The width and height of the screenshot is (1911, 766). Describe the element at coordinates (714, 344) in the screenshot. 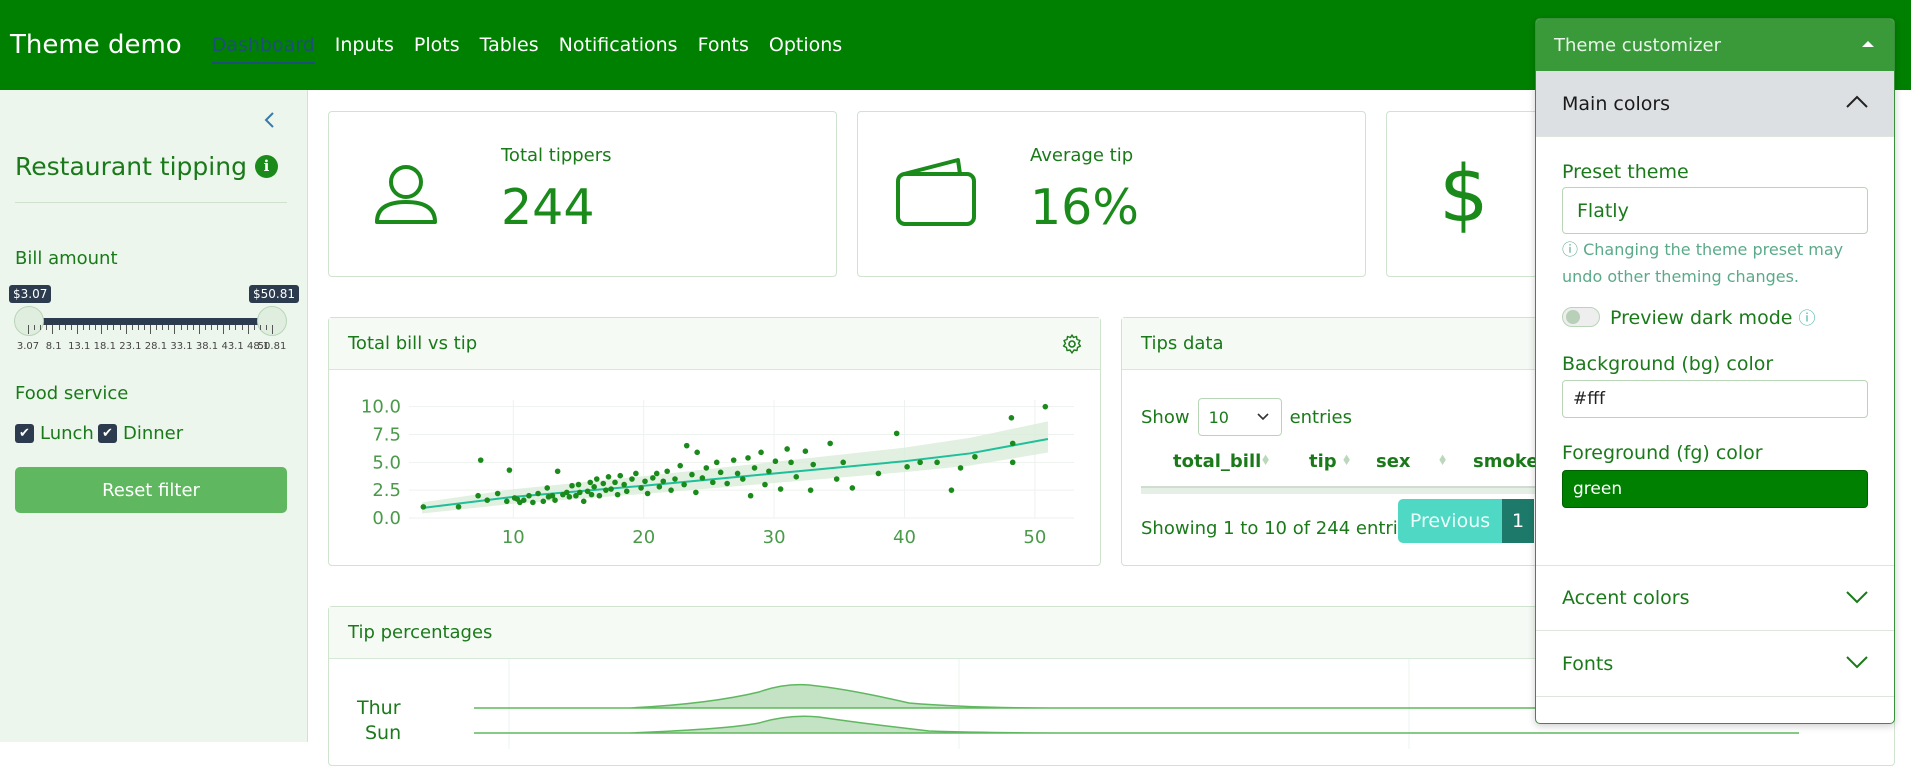

I see `scatter-card-header: Total bill vs tip` at that location.